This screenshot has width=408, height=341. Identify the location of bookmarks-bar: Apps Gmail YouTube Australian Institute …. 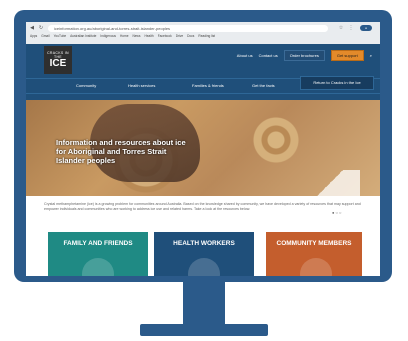
(203, 37).